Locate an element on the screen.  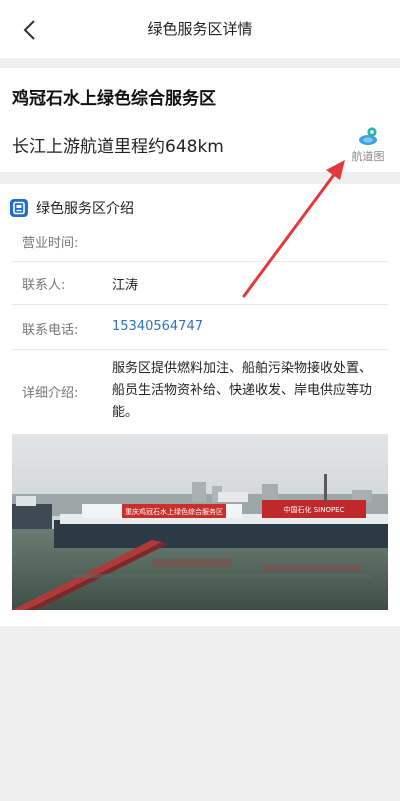
station-name: 鸡冠石水上绿色综合服务区 is located at coordinates (114, 99).